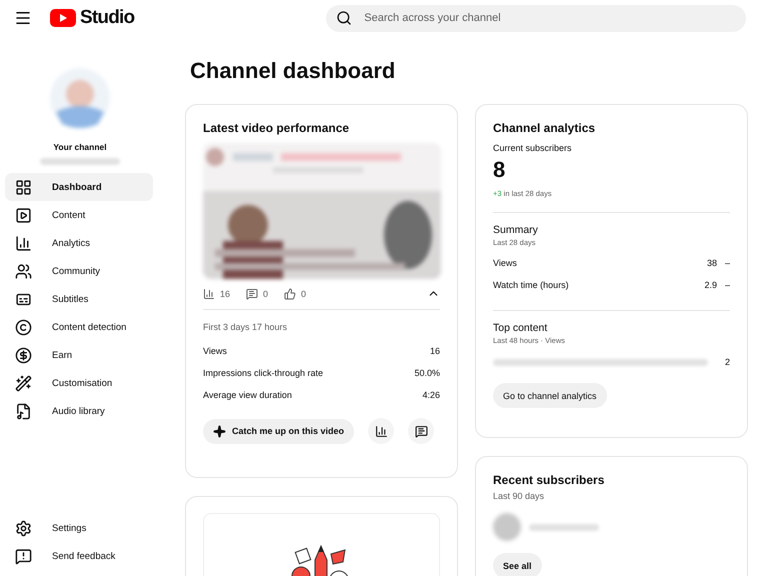 The width and height of the screenshot is (768, 576). What do you see at coordinates (344, 18) in the screenshot?
I see `search-icon` at bounding box center [344, 18].